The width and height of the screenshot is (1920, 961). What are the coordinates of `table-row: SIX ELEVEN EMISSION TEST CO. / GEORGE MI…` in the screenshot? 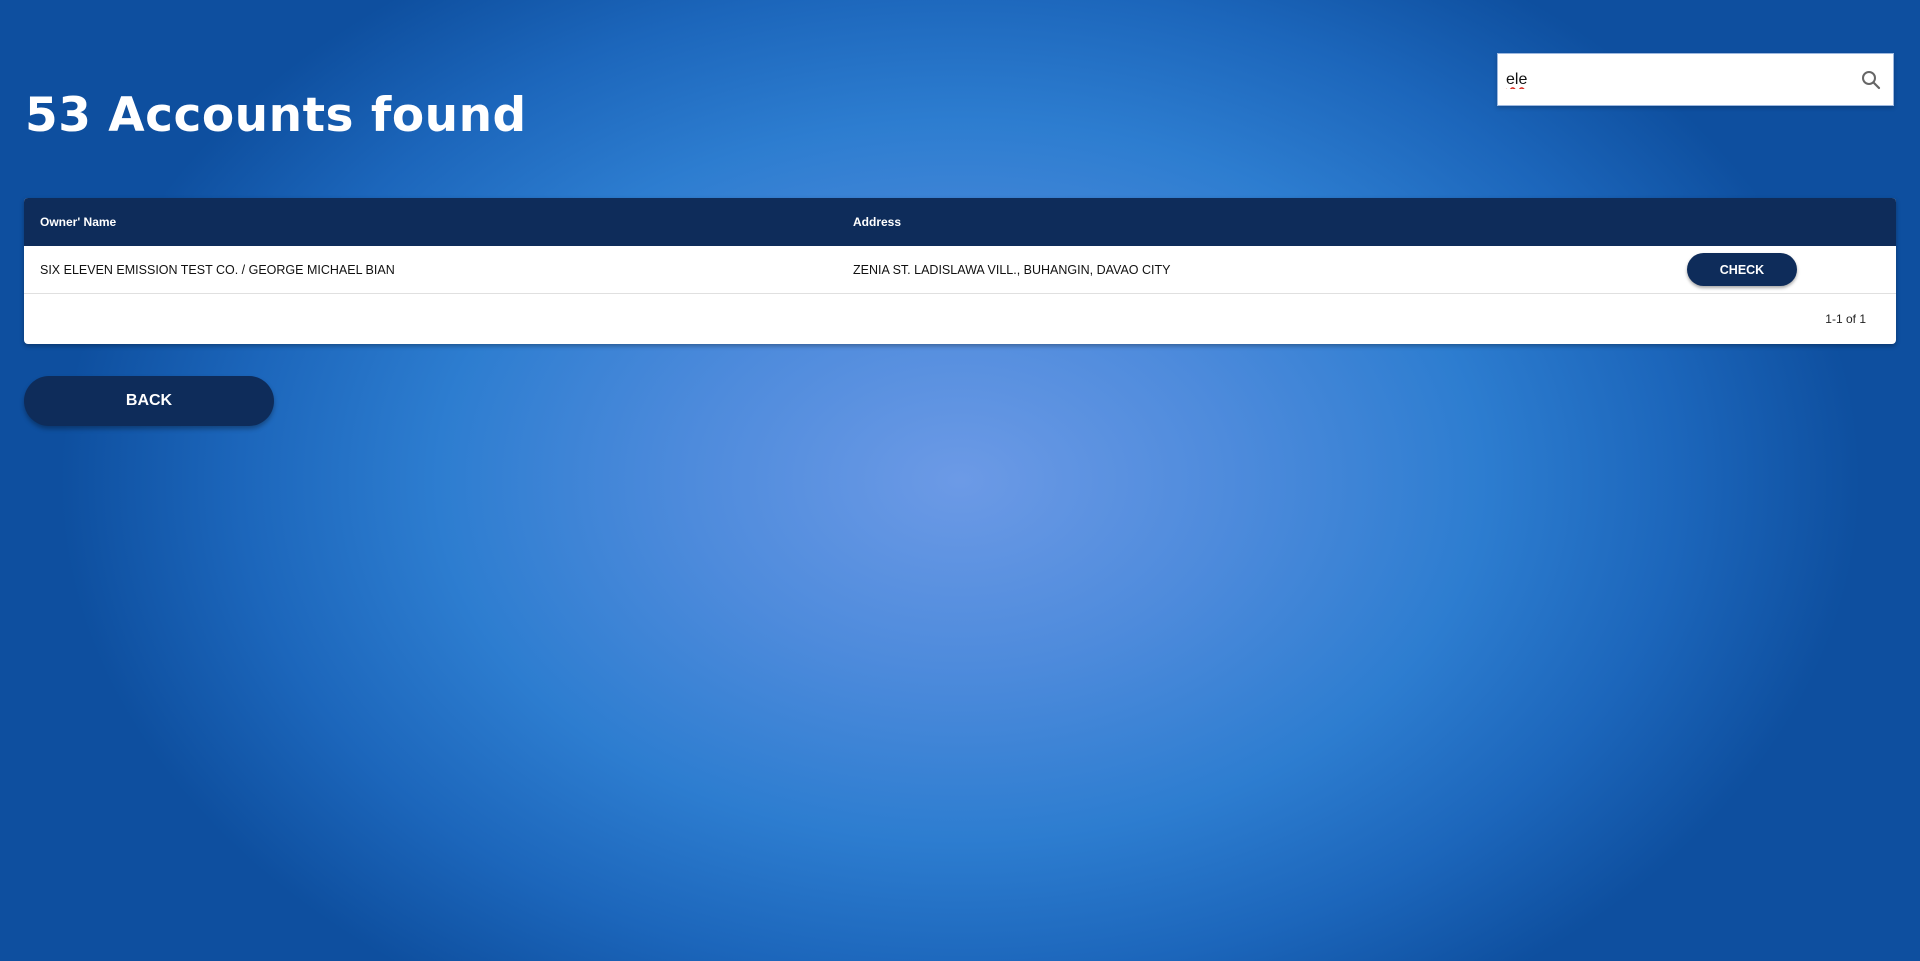 It's located at (960, 270).